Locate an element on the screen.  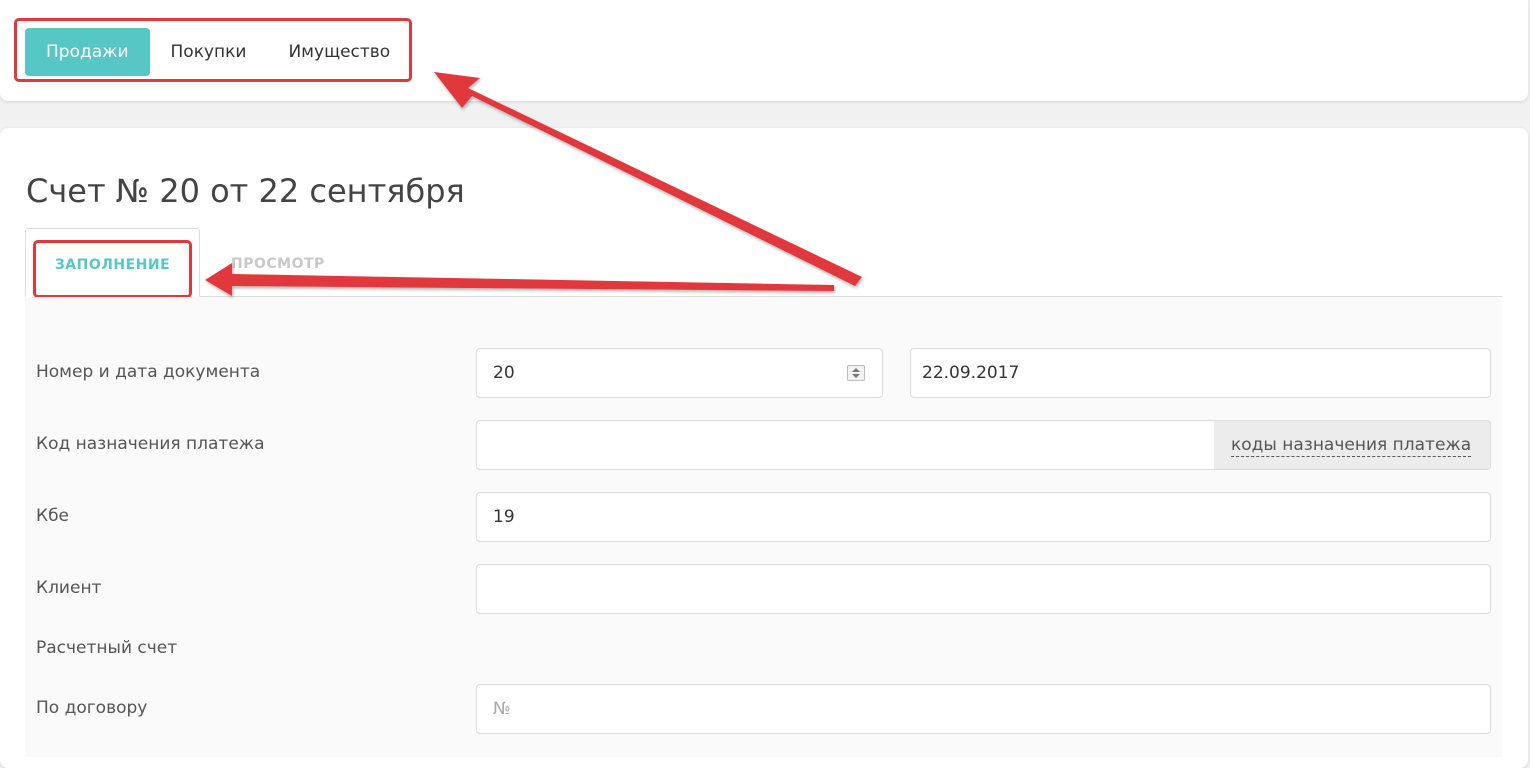
tab-preview: ПРОСМОТР is located at coordinates (278, 262).